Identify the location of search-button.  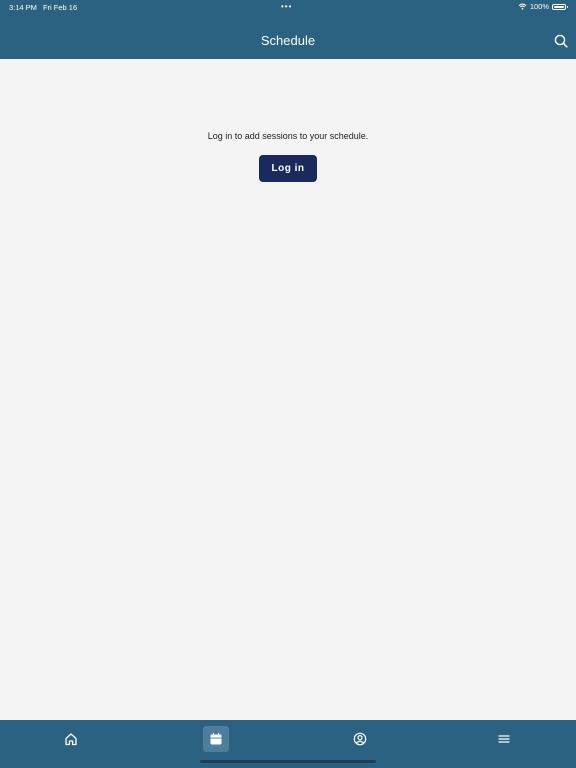
(561, 41).